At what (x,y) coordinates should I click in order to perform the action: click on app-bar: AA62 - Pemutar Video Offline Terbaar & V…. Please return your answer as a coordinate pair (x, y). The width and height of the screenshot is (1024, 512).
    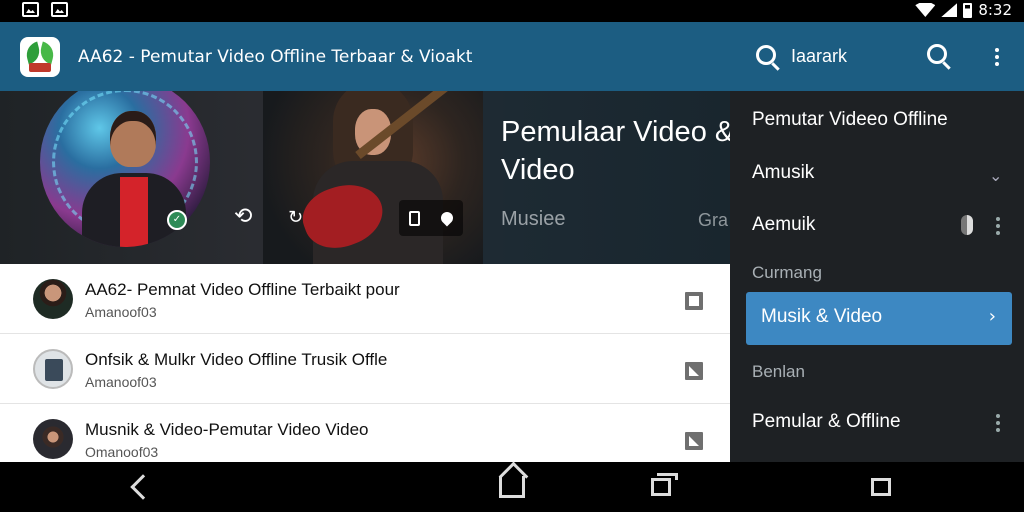
    Looking at the image, I should click on (365, 56).